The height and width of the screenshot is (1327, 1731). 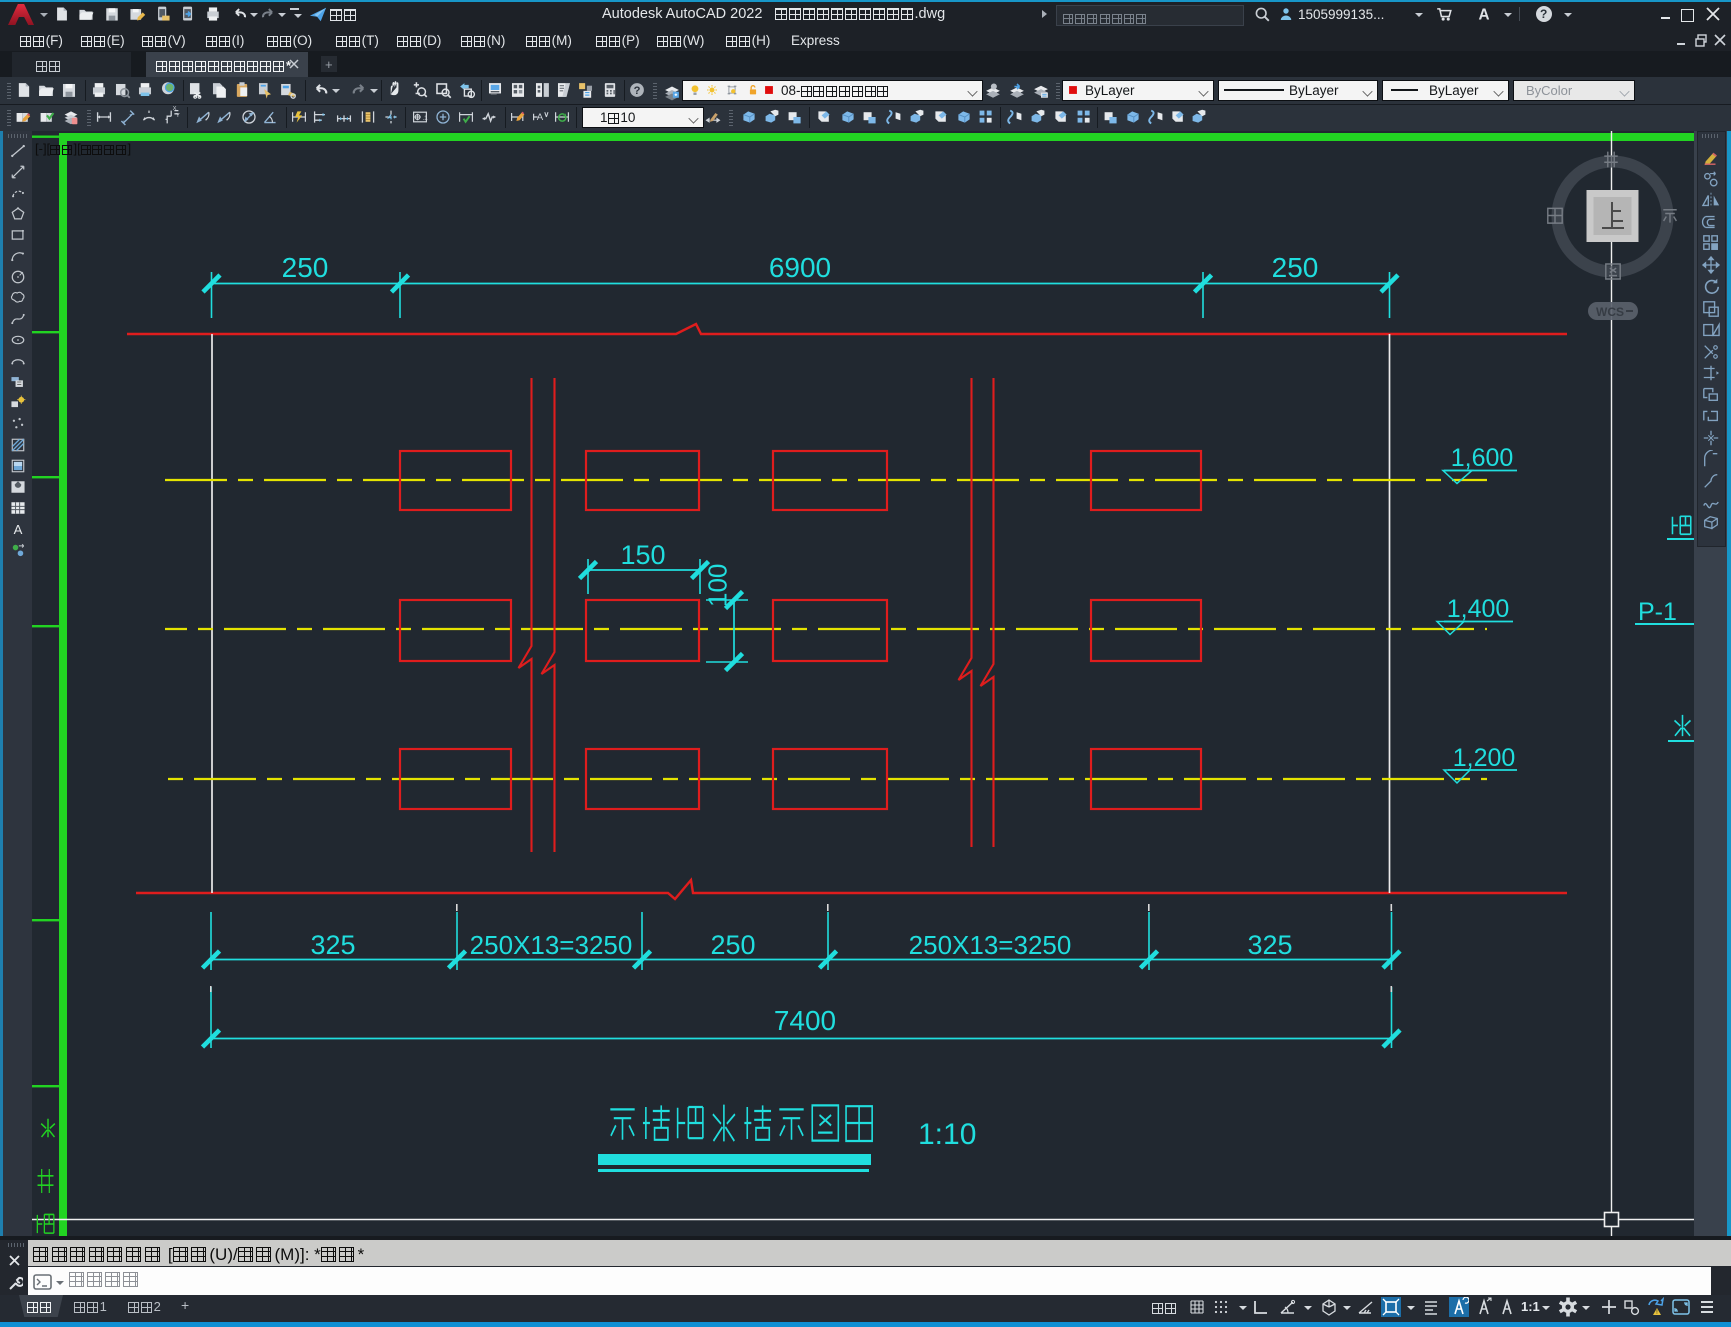 What do you see at coordinates (1484, 758) in the screenshot?
I see `svg-text: 1,200` at bounding box center [1484, 758].